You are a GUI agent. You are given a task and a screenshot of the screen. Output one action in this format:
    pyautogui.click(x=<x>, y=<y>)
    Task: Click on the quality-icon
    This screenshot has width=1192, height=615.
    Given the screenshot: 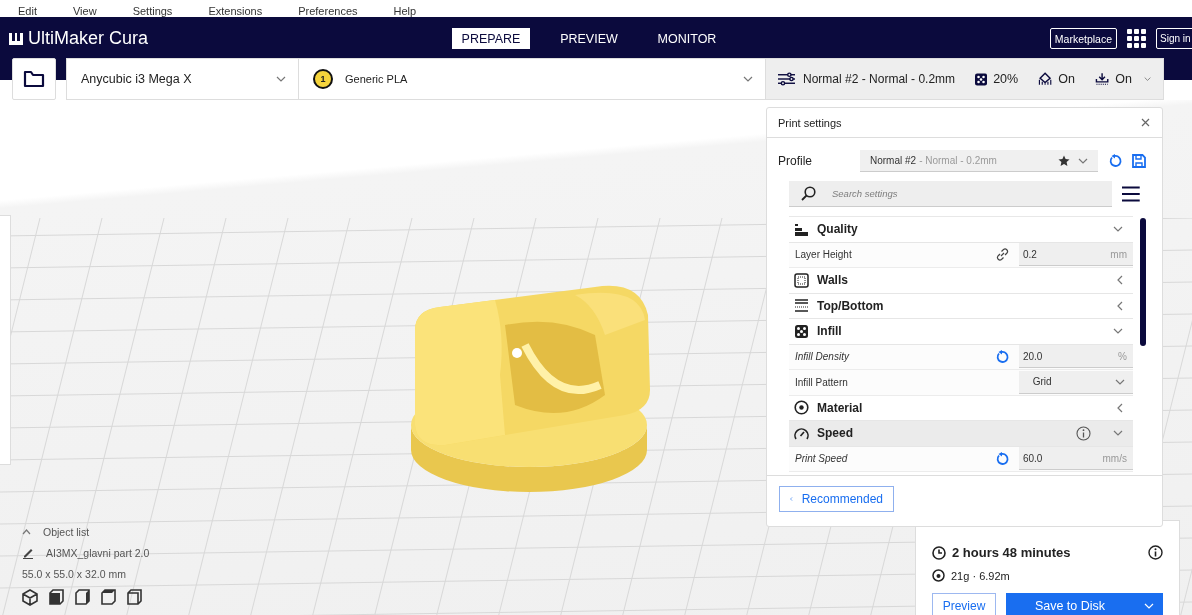 What is the action you would take?
    pyautogui.click(x=801, y=229)
    